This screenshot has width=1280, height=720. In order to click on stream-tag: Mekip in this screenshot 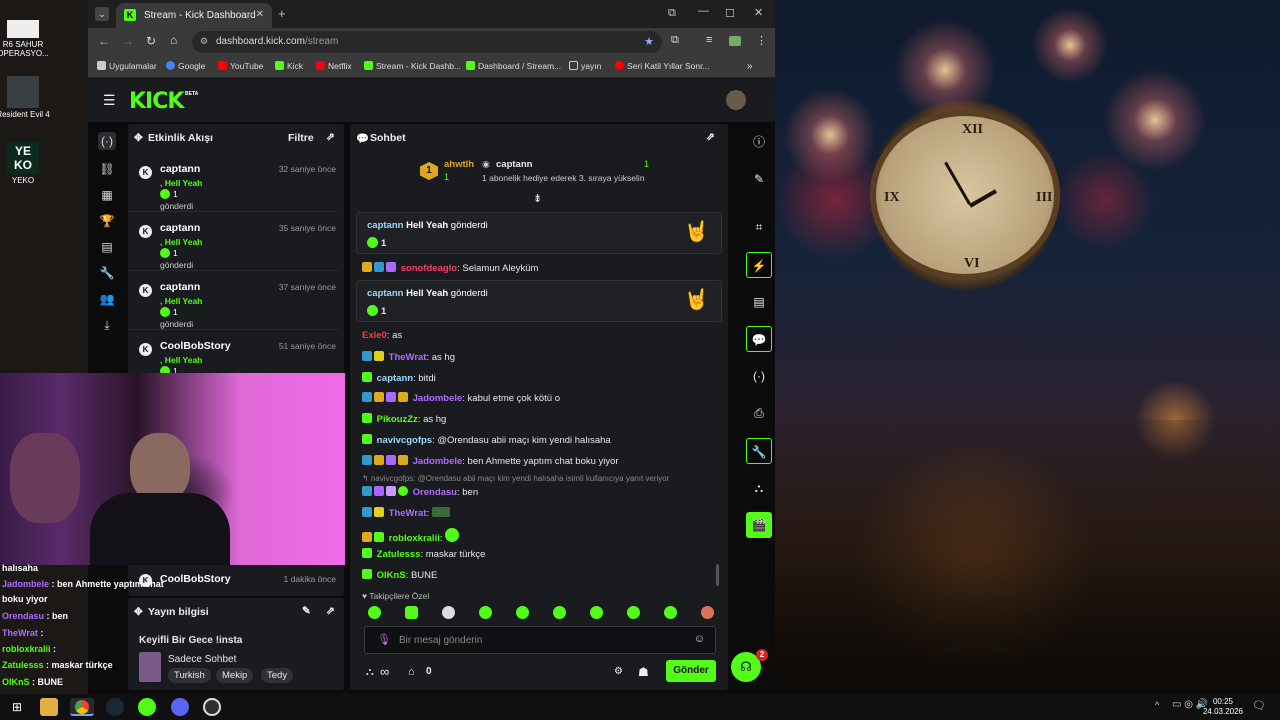, I will do `click(235, 675)`.